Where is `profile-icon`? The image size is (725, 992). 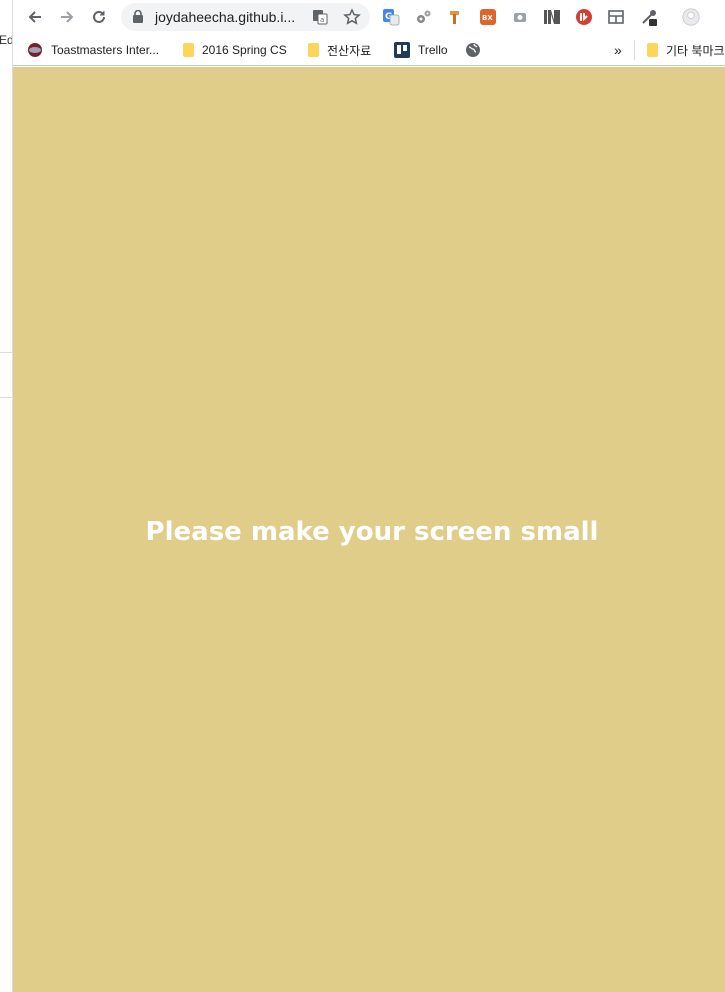
profile-icon is located at coordinates (691, 17).